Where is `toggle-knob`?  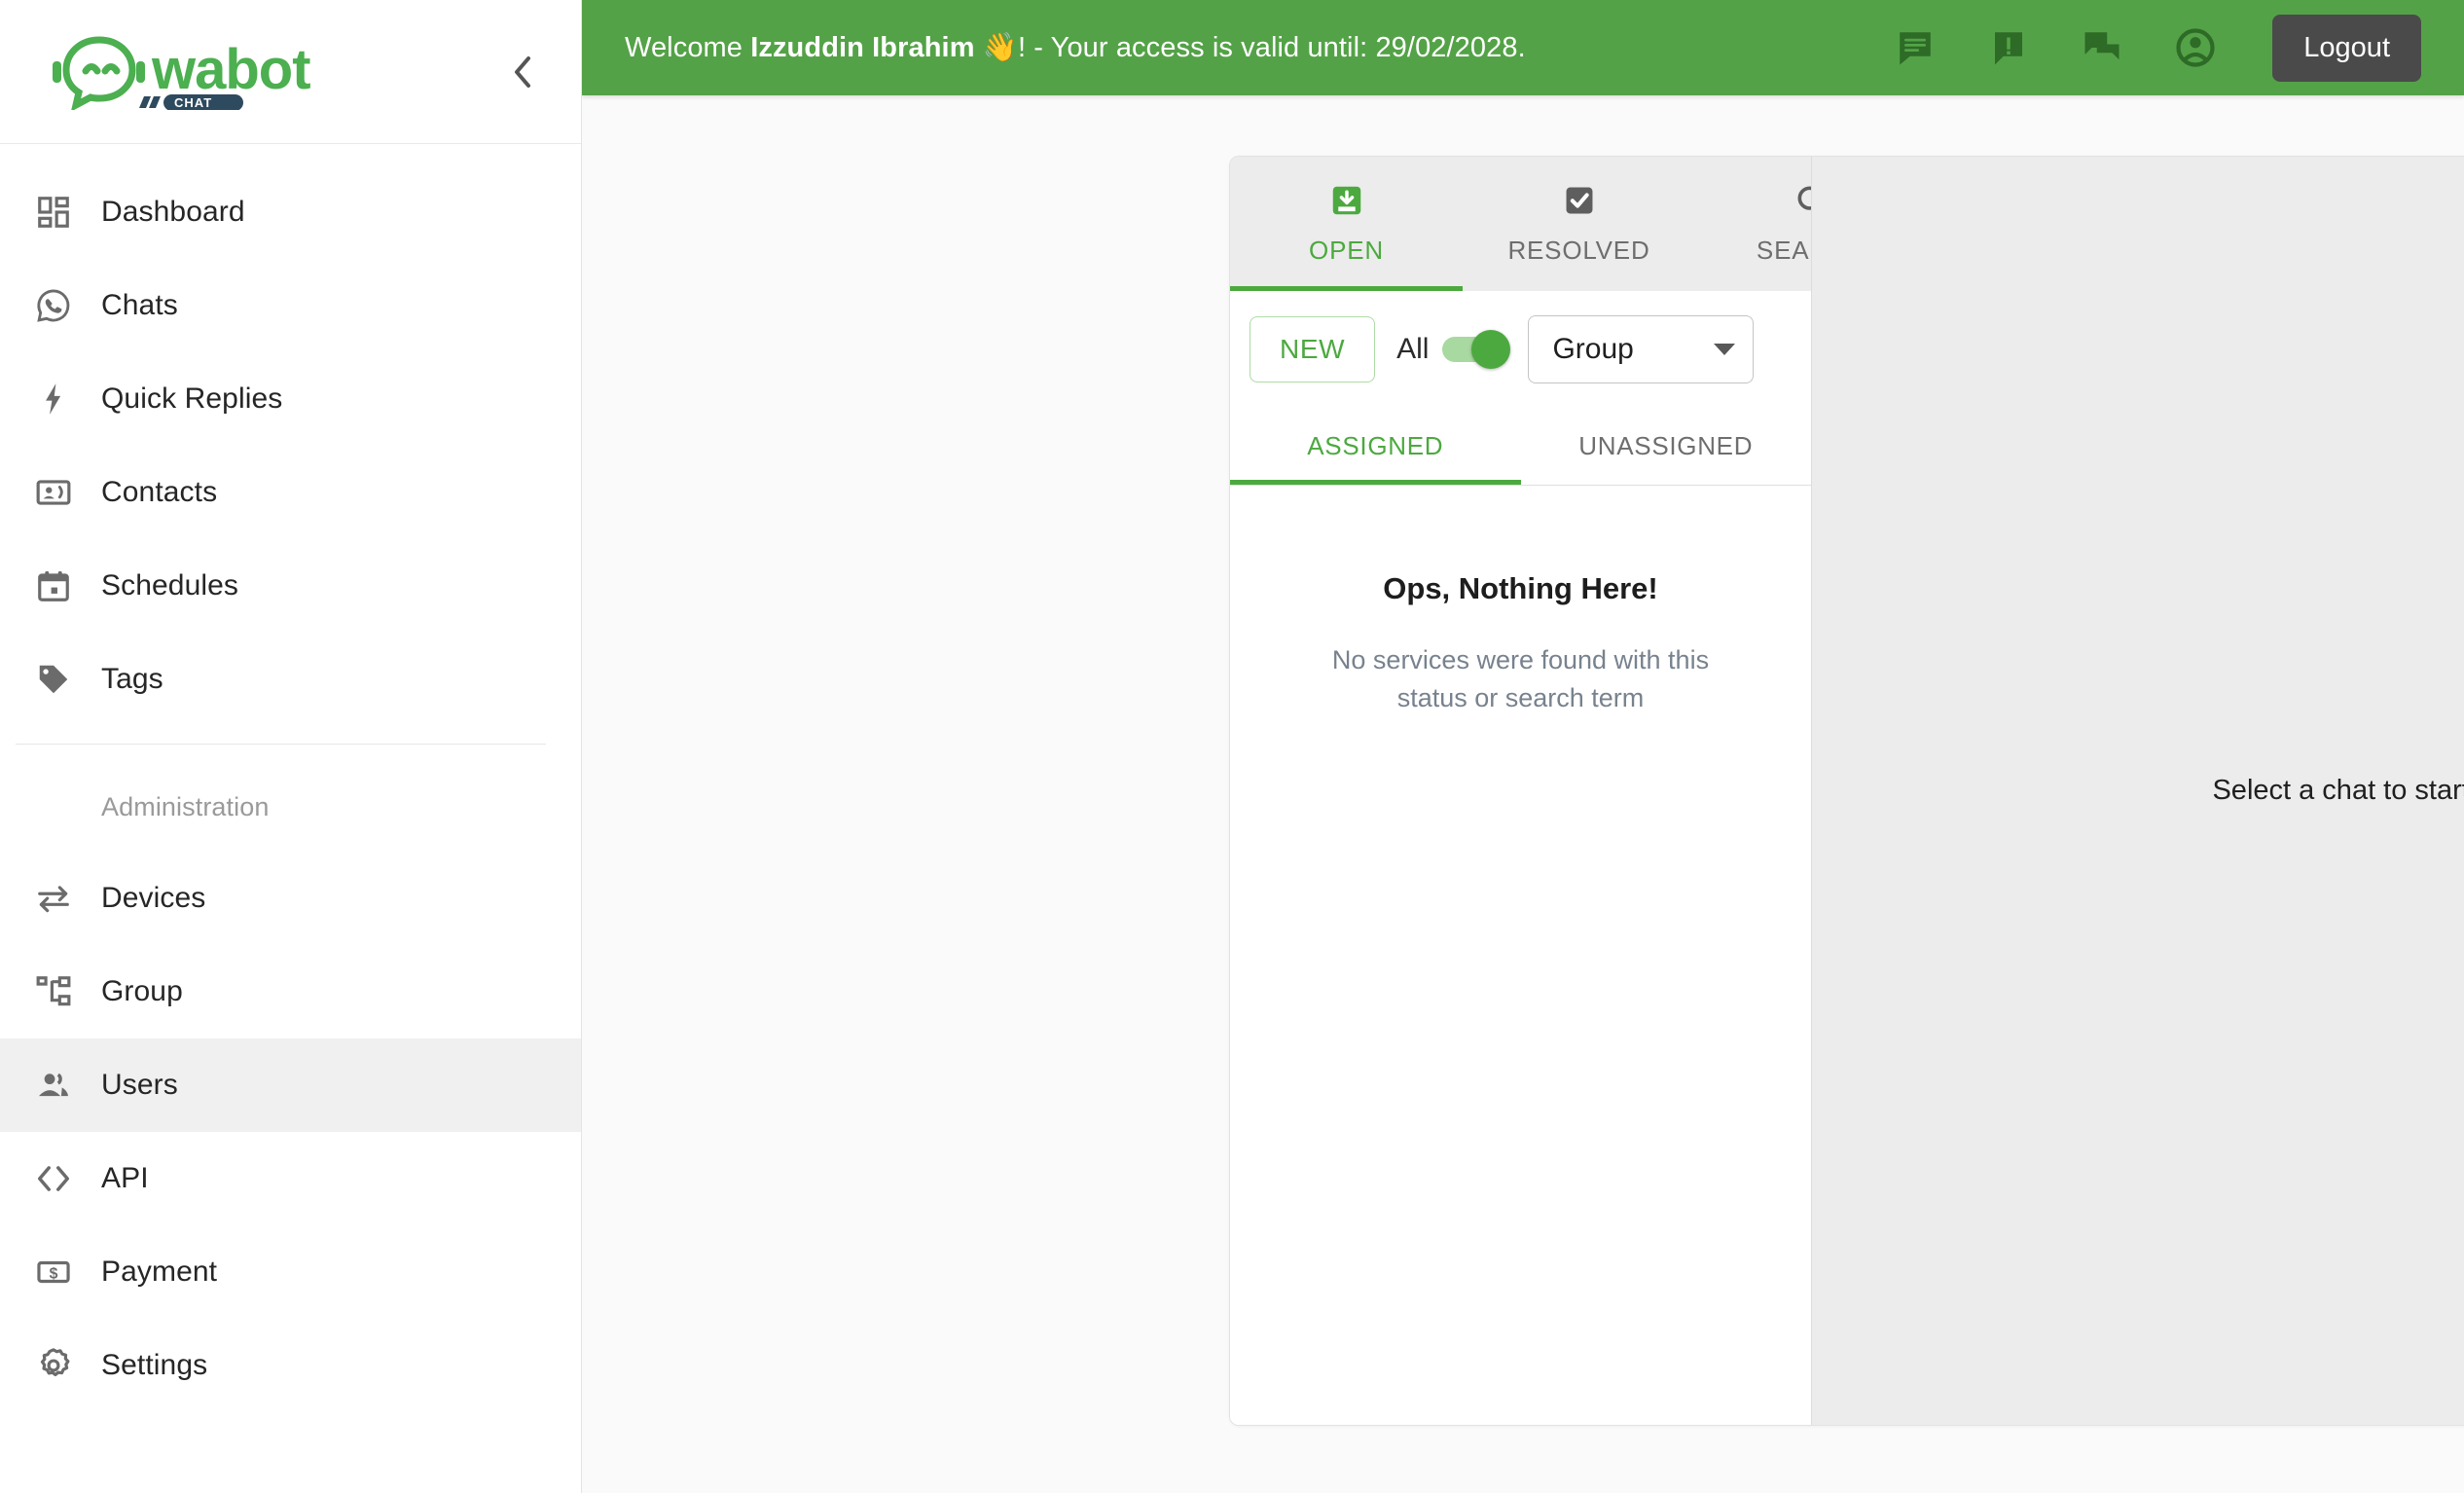
toggle-knob is located at coordinates (1491, 349).